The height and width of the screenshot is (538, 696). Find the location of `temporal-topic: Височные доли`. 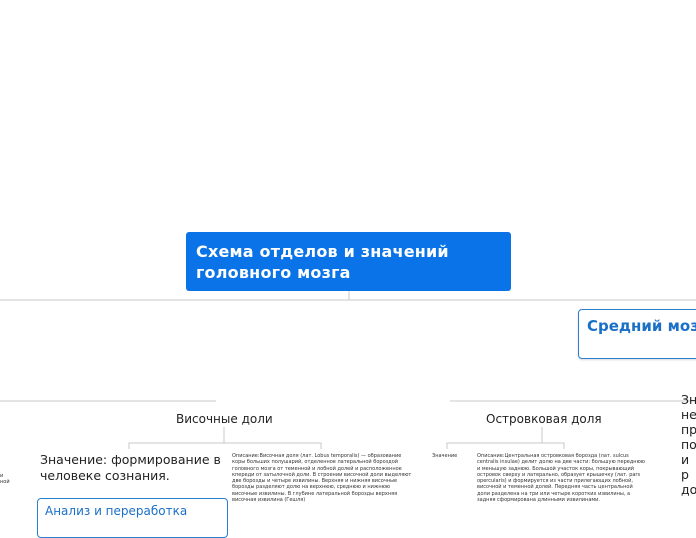

temporal-topic: Височные доли is located at coordinates (224, 419).